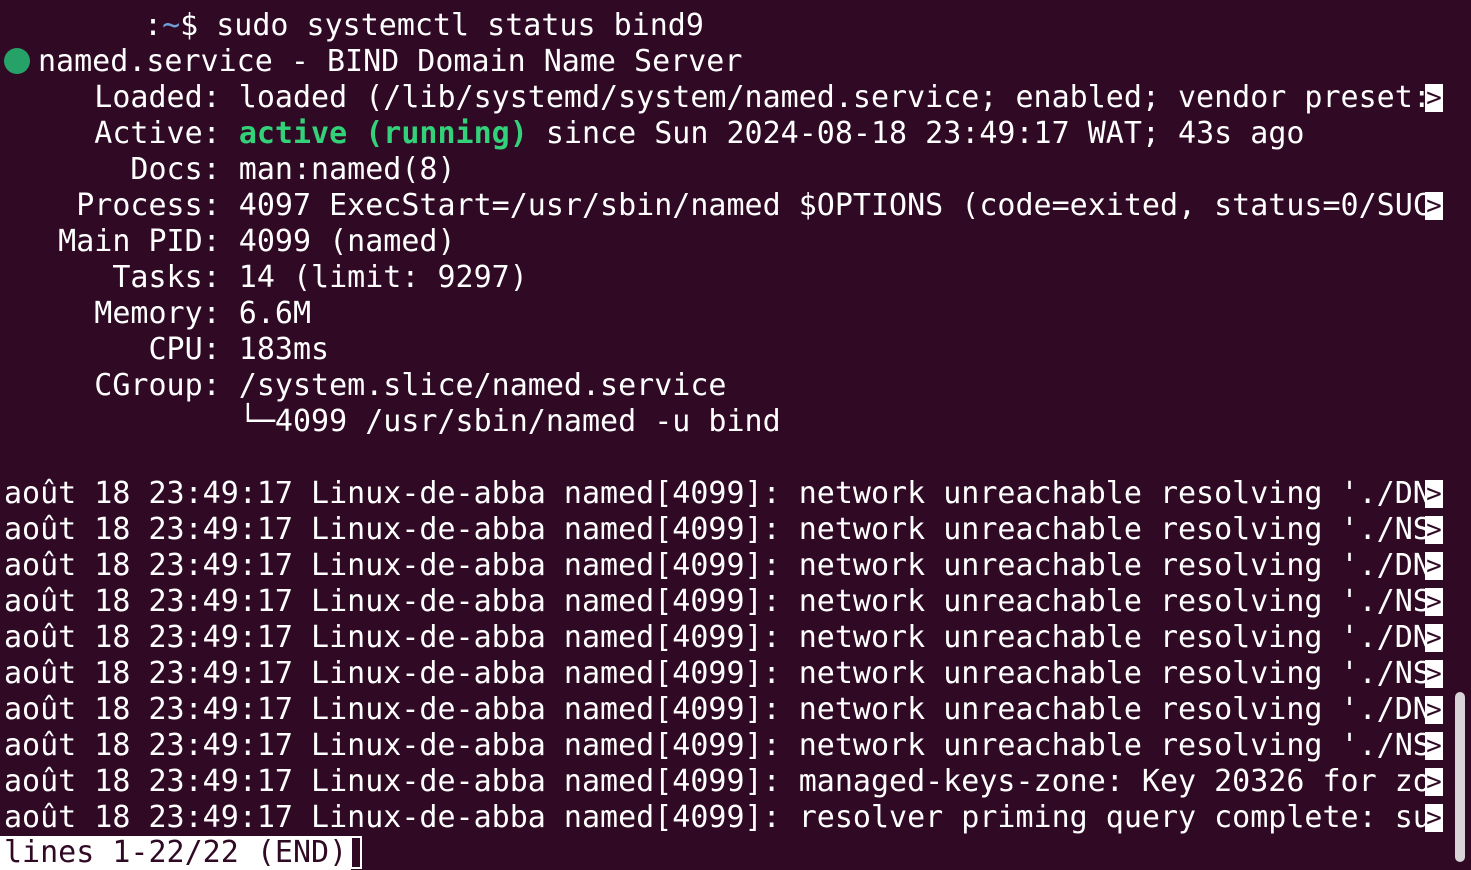 This screenshot has height=870, width=1471. I want to click on memory-line: Memory: 6.6M, so click(158, 313).